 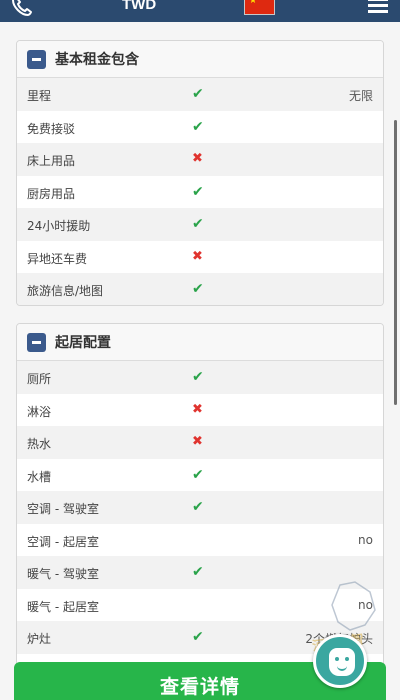 What do you see at coordinates (51, 193) in the screenshot?
I see `feature-label: 厨房用品` at bounding box center [51, 193].